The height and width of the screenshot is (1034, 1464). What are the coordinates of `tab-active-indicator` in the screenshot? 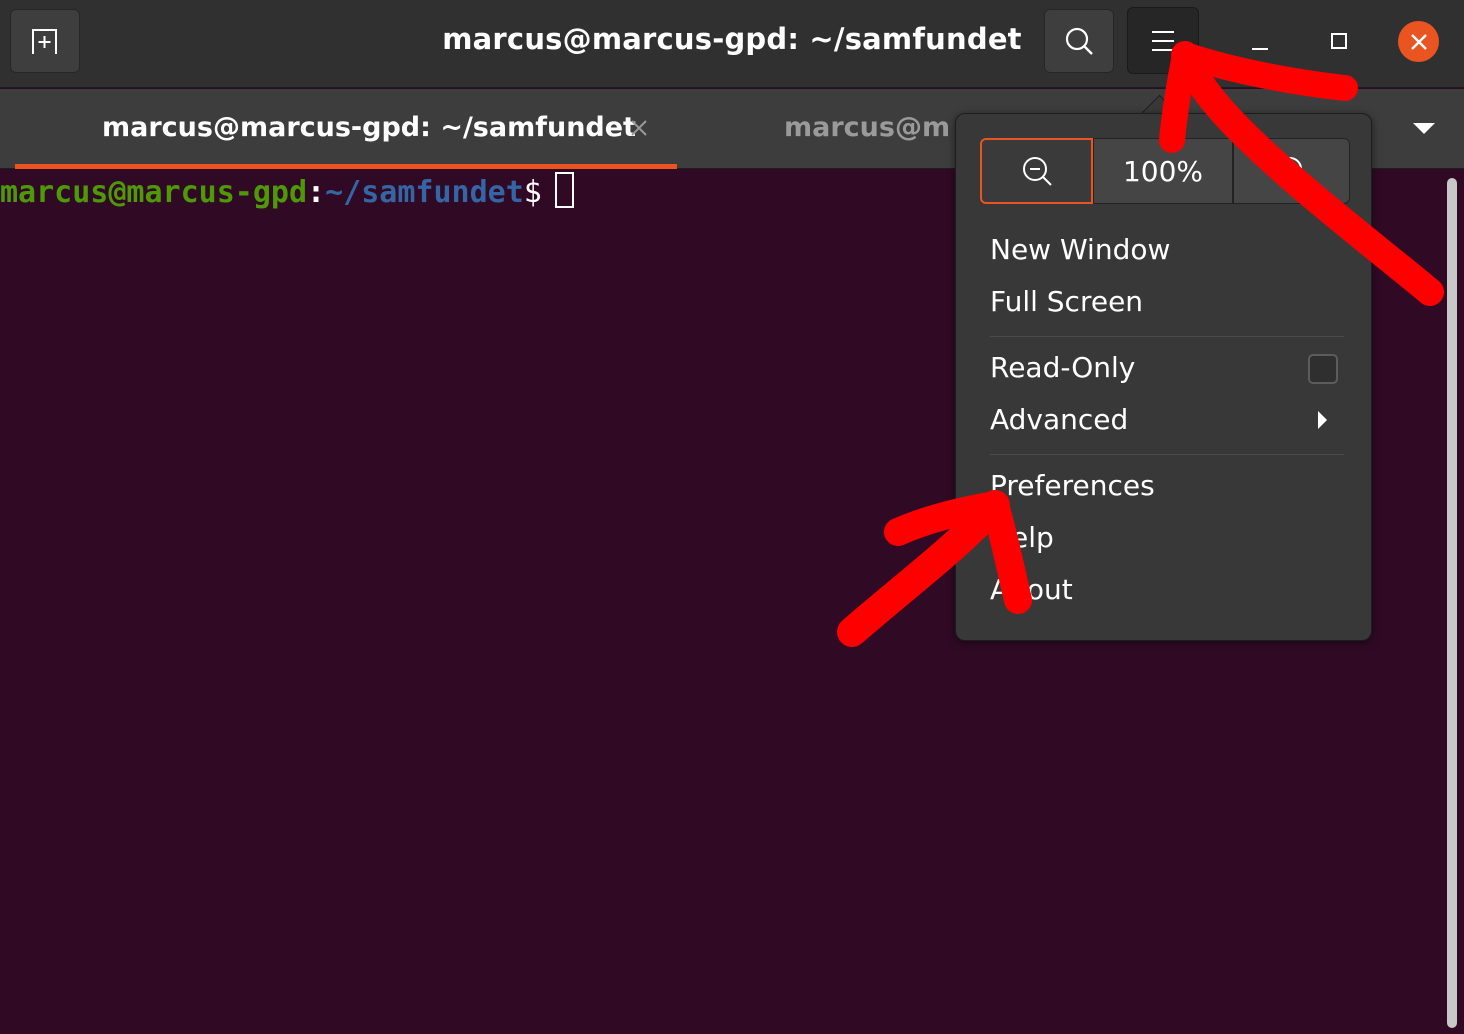 It's located at (346, 166).